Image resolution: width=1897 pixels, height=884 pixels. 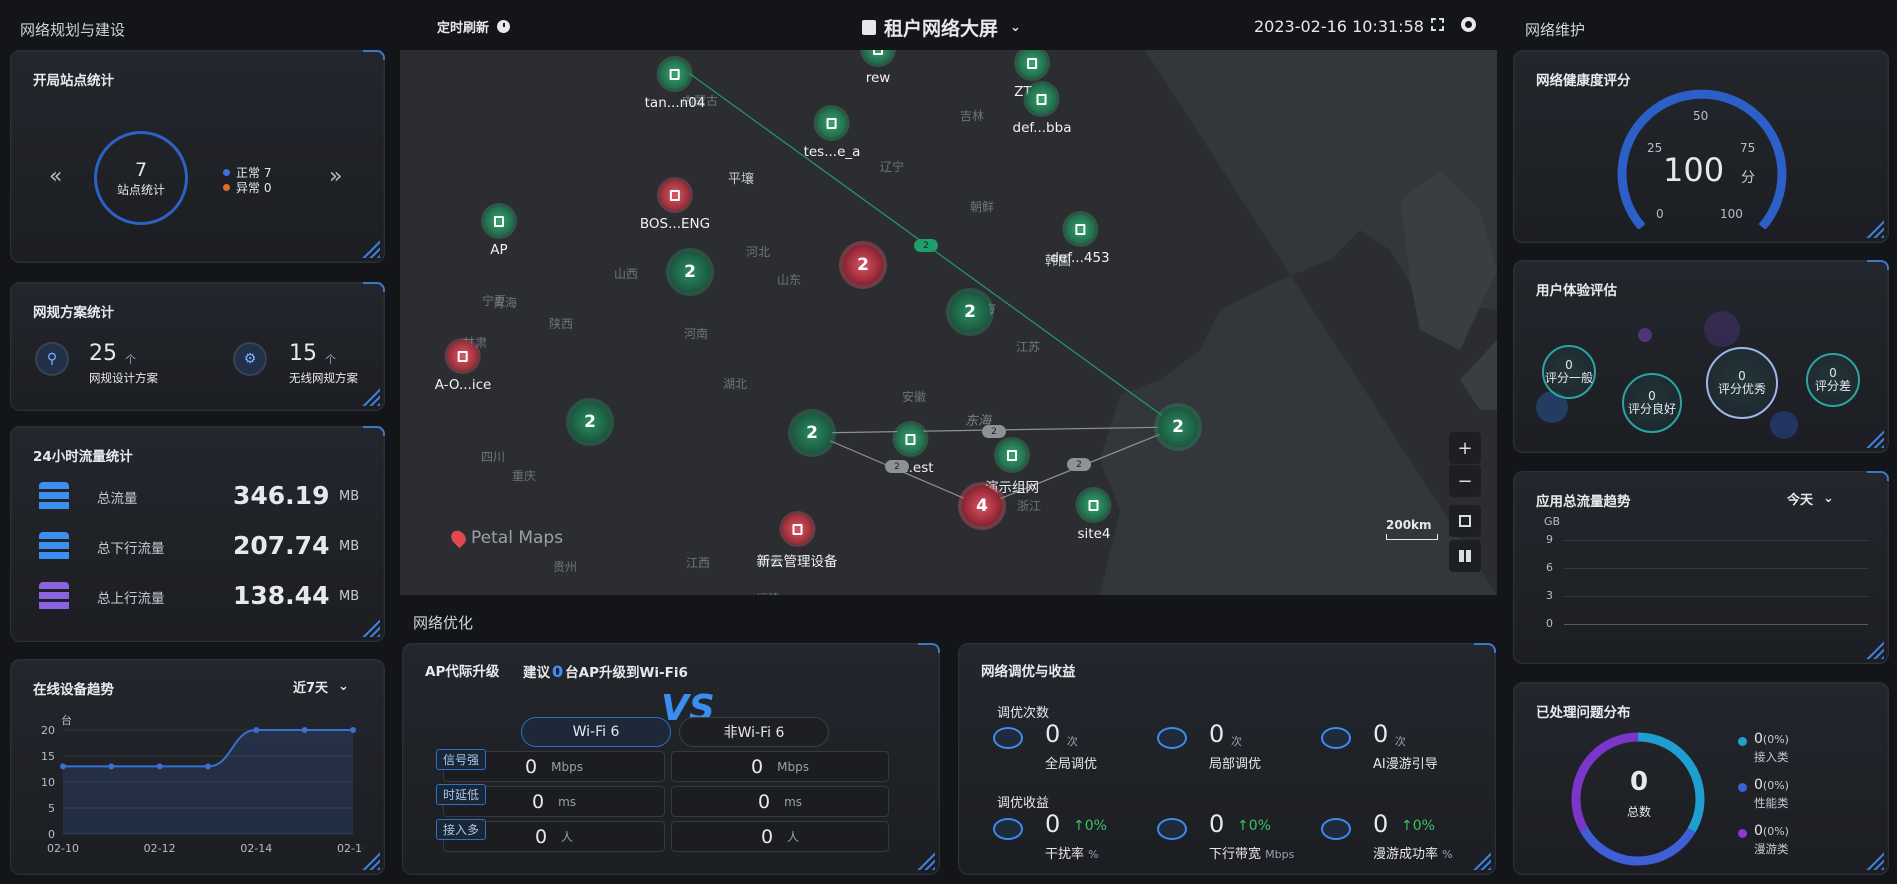 What do you see at coordinates (1008, 738) in the screenshot?
I see `tuning-icon` at bounding box center [1008, 738].